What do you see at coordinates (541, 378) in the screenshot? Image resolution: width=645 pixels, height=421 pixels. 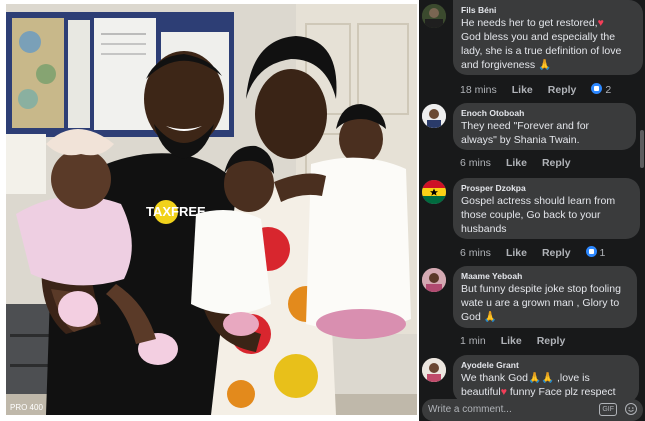 I see `folded-hands-emoji-icon: 🙏🙏` at bounding box center [541, 378].